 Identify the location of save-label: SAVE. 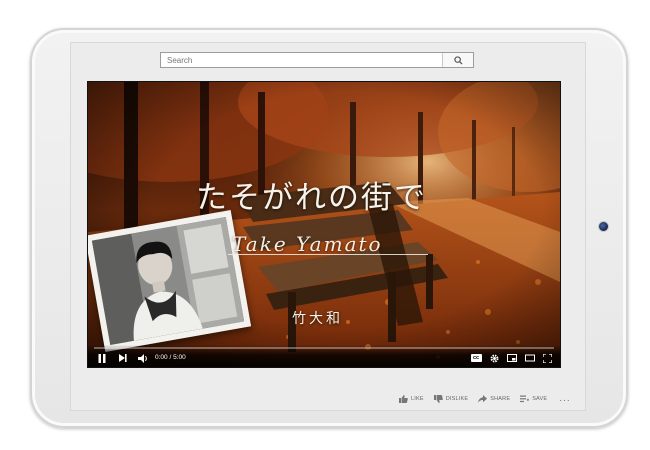
(540, 399).